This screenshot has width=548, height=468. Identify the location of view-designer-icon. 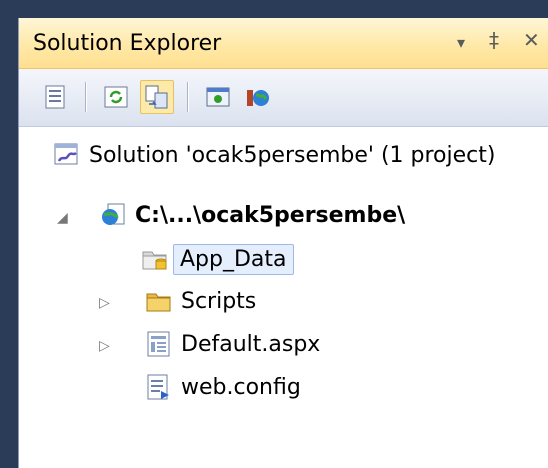
(218, 97).